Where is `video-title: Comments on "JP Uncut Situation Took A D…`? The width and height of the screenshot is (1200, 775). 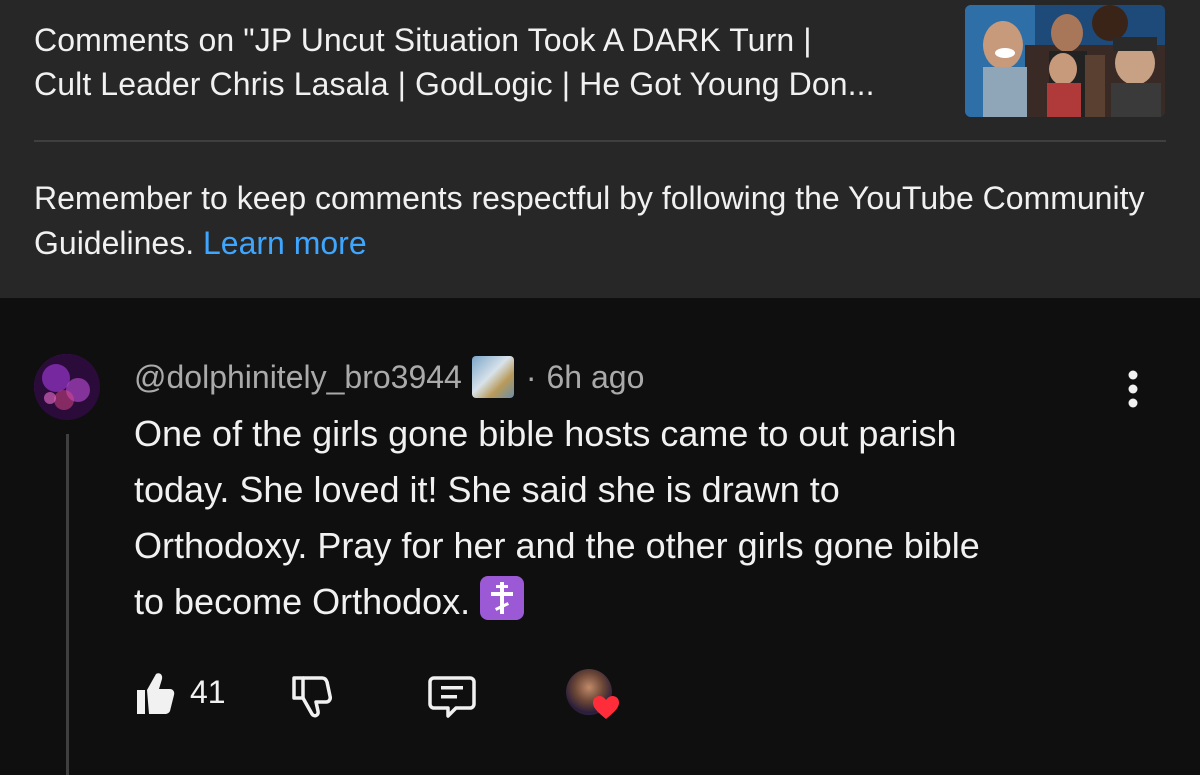 video-title: Comments on "JP Uncut Situation Took A D… is located at coordinates (484, 62).